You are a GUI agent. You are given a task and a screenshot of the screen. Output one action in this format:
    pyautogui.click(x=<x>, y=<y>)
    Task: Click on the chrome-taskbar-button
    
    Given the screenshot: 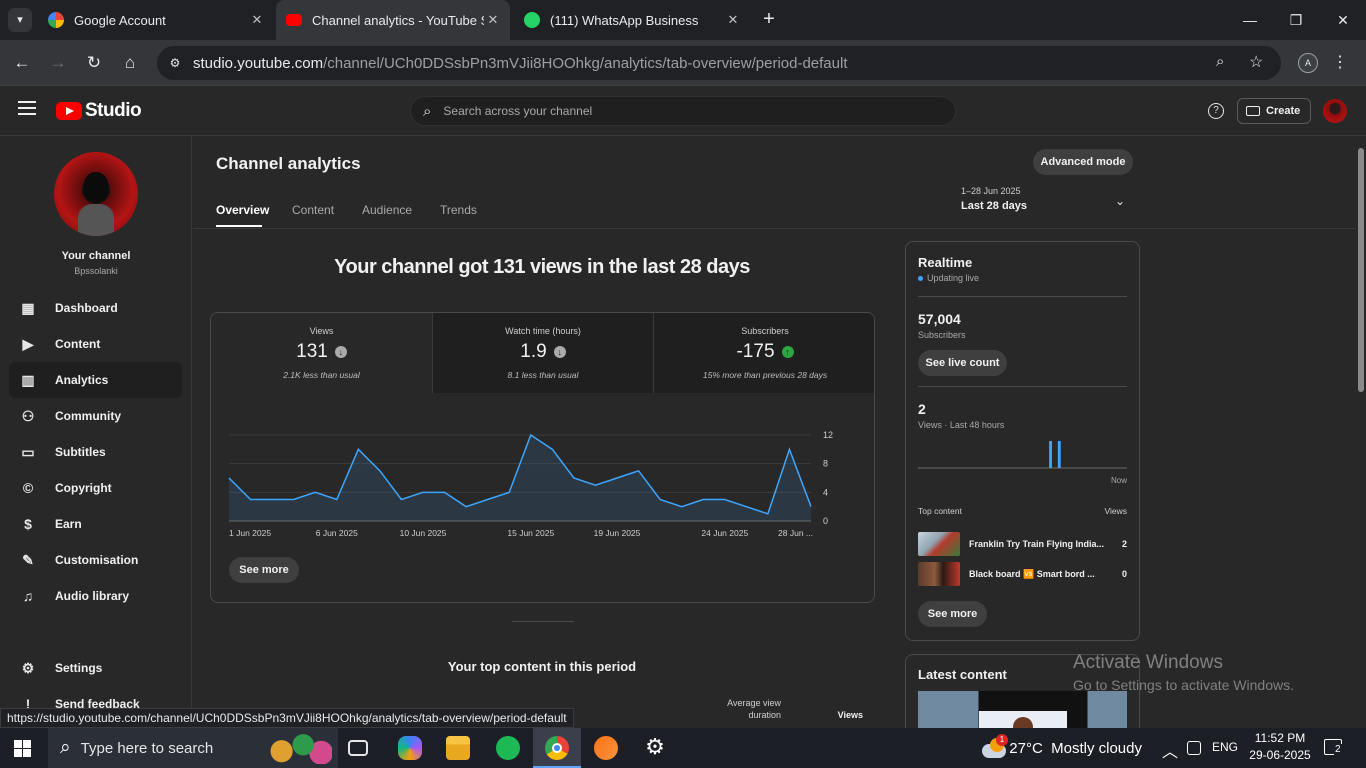 What is the action you would take?
    pyautogui.click(x=557, y=748)
    